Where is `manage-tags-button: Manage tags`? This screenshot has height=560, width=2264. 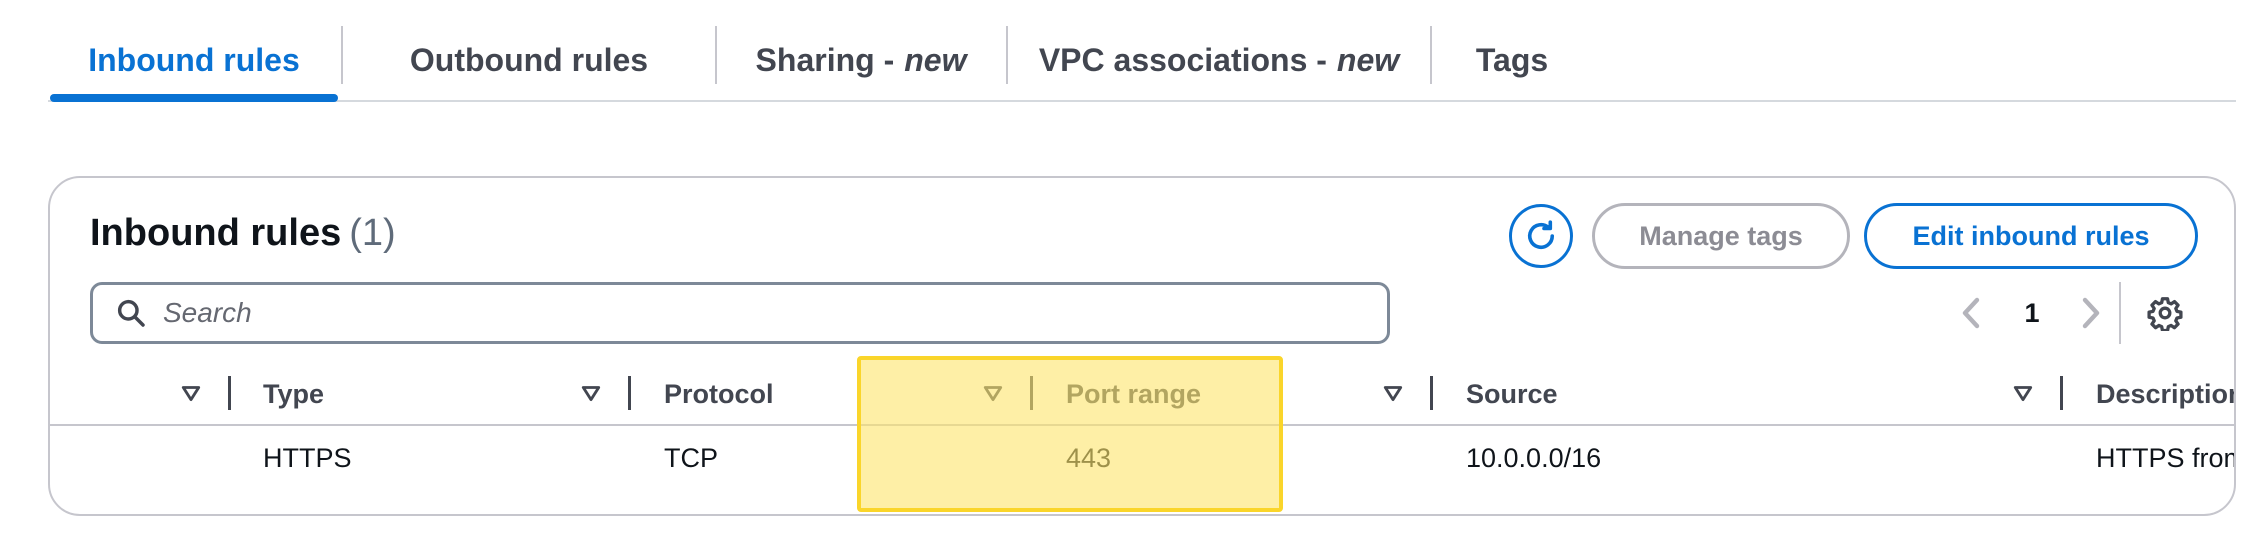 manage-tags-button: Manage tags is located at coordinates (1721, 236).